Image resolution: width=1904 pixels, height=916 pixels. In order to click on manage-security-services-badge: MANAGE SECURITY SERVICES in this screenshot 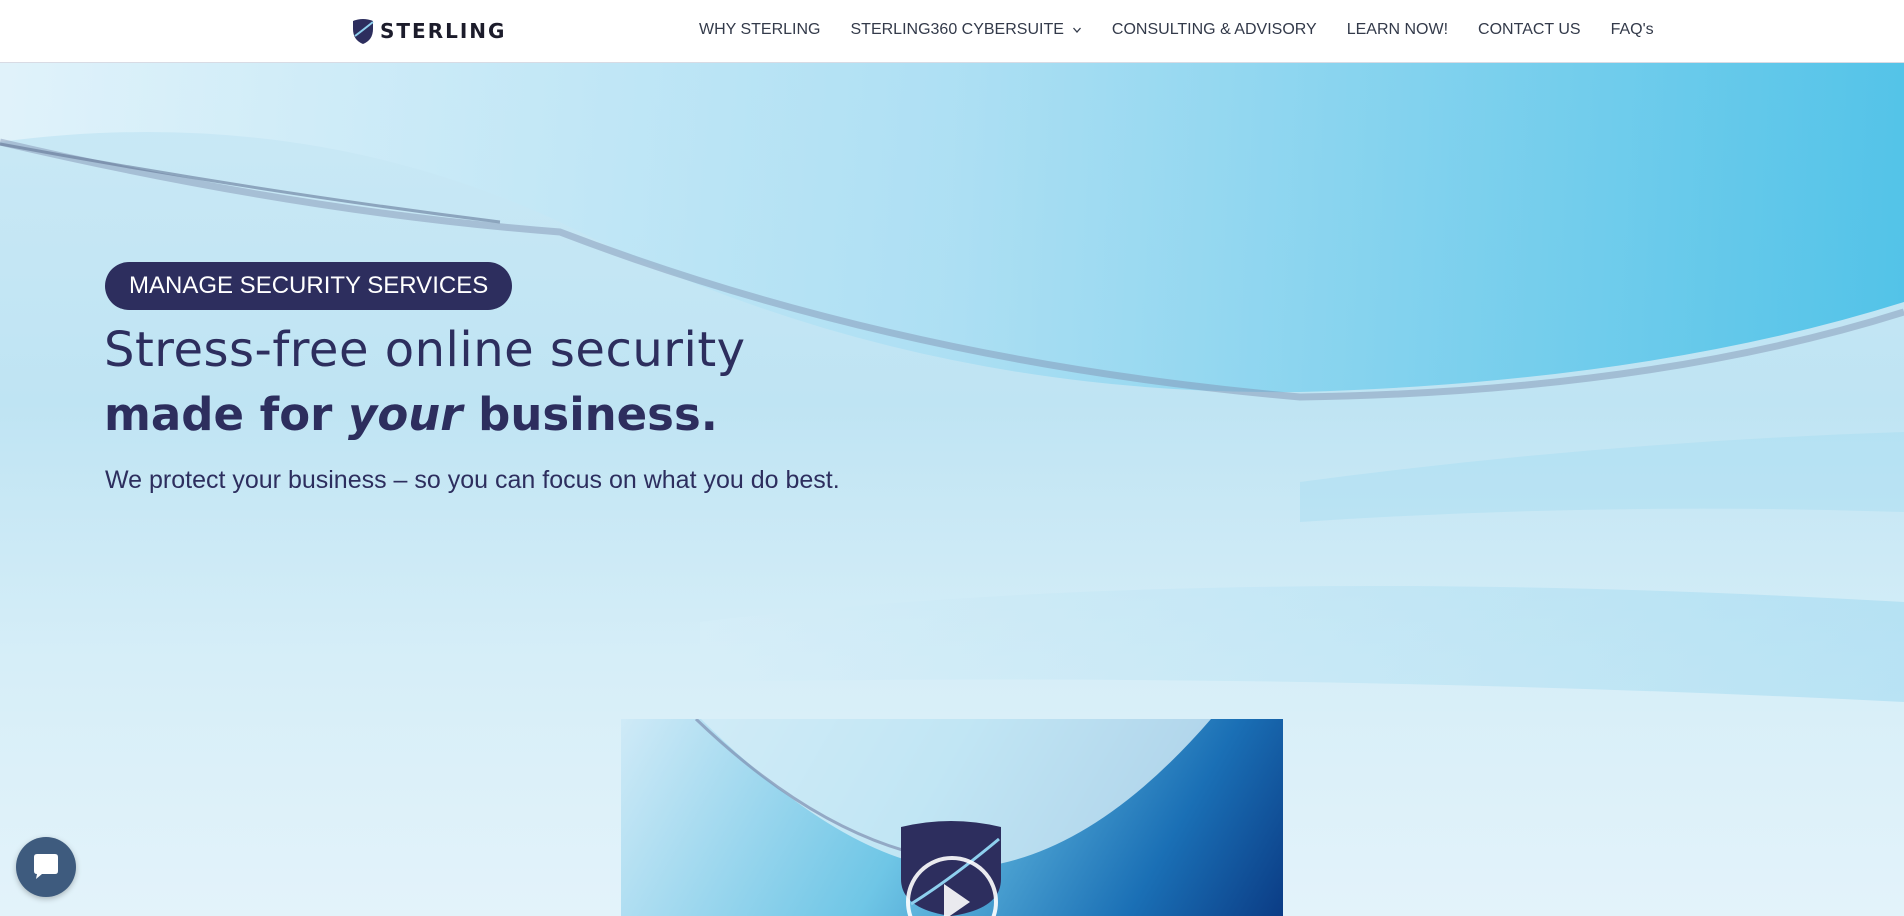, I will do `click(309, 286)`.